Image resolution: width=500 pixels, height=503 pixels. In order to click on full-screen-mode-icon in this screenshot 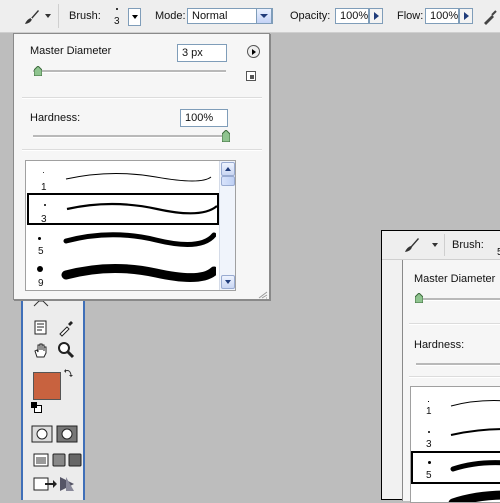, I will do `click(75, 460)`.